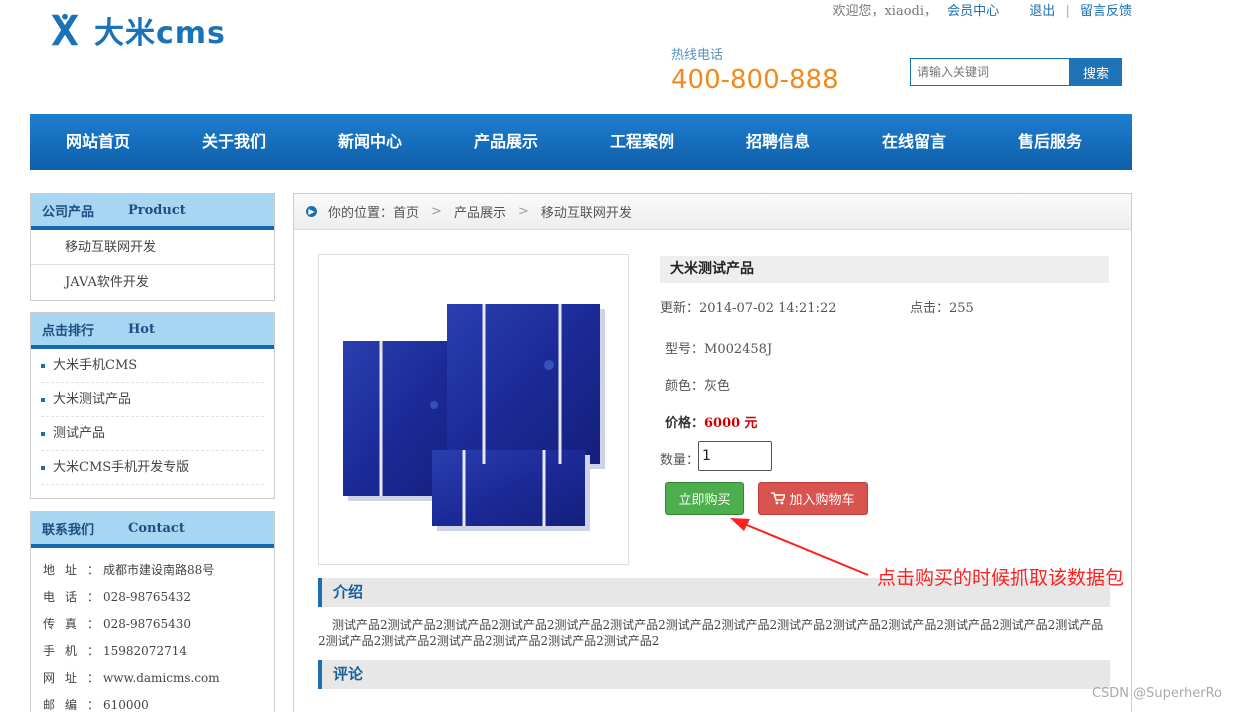 The image size is (1238, 712). What do you see at coordinates (156, 528) in the screenshot?
I see `sidebar-contact-title-en: Contact` at bounding box center [156, 528].